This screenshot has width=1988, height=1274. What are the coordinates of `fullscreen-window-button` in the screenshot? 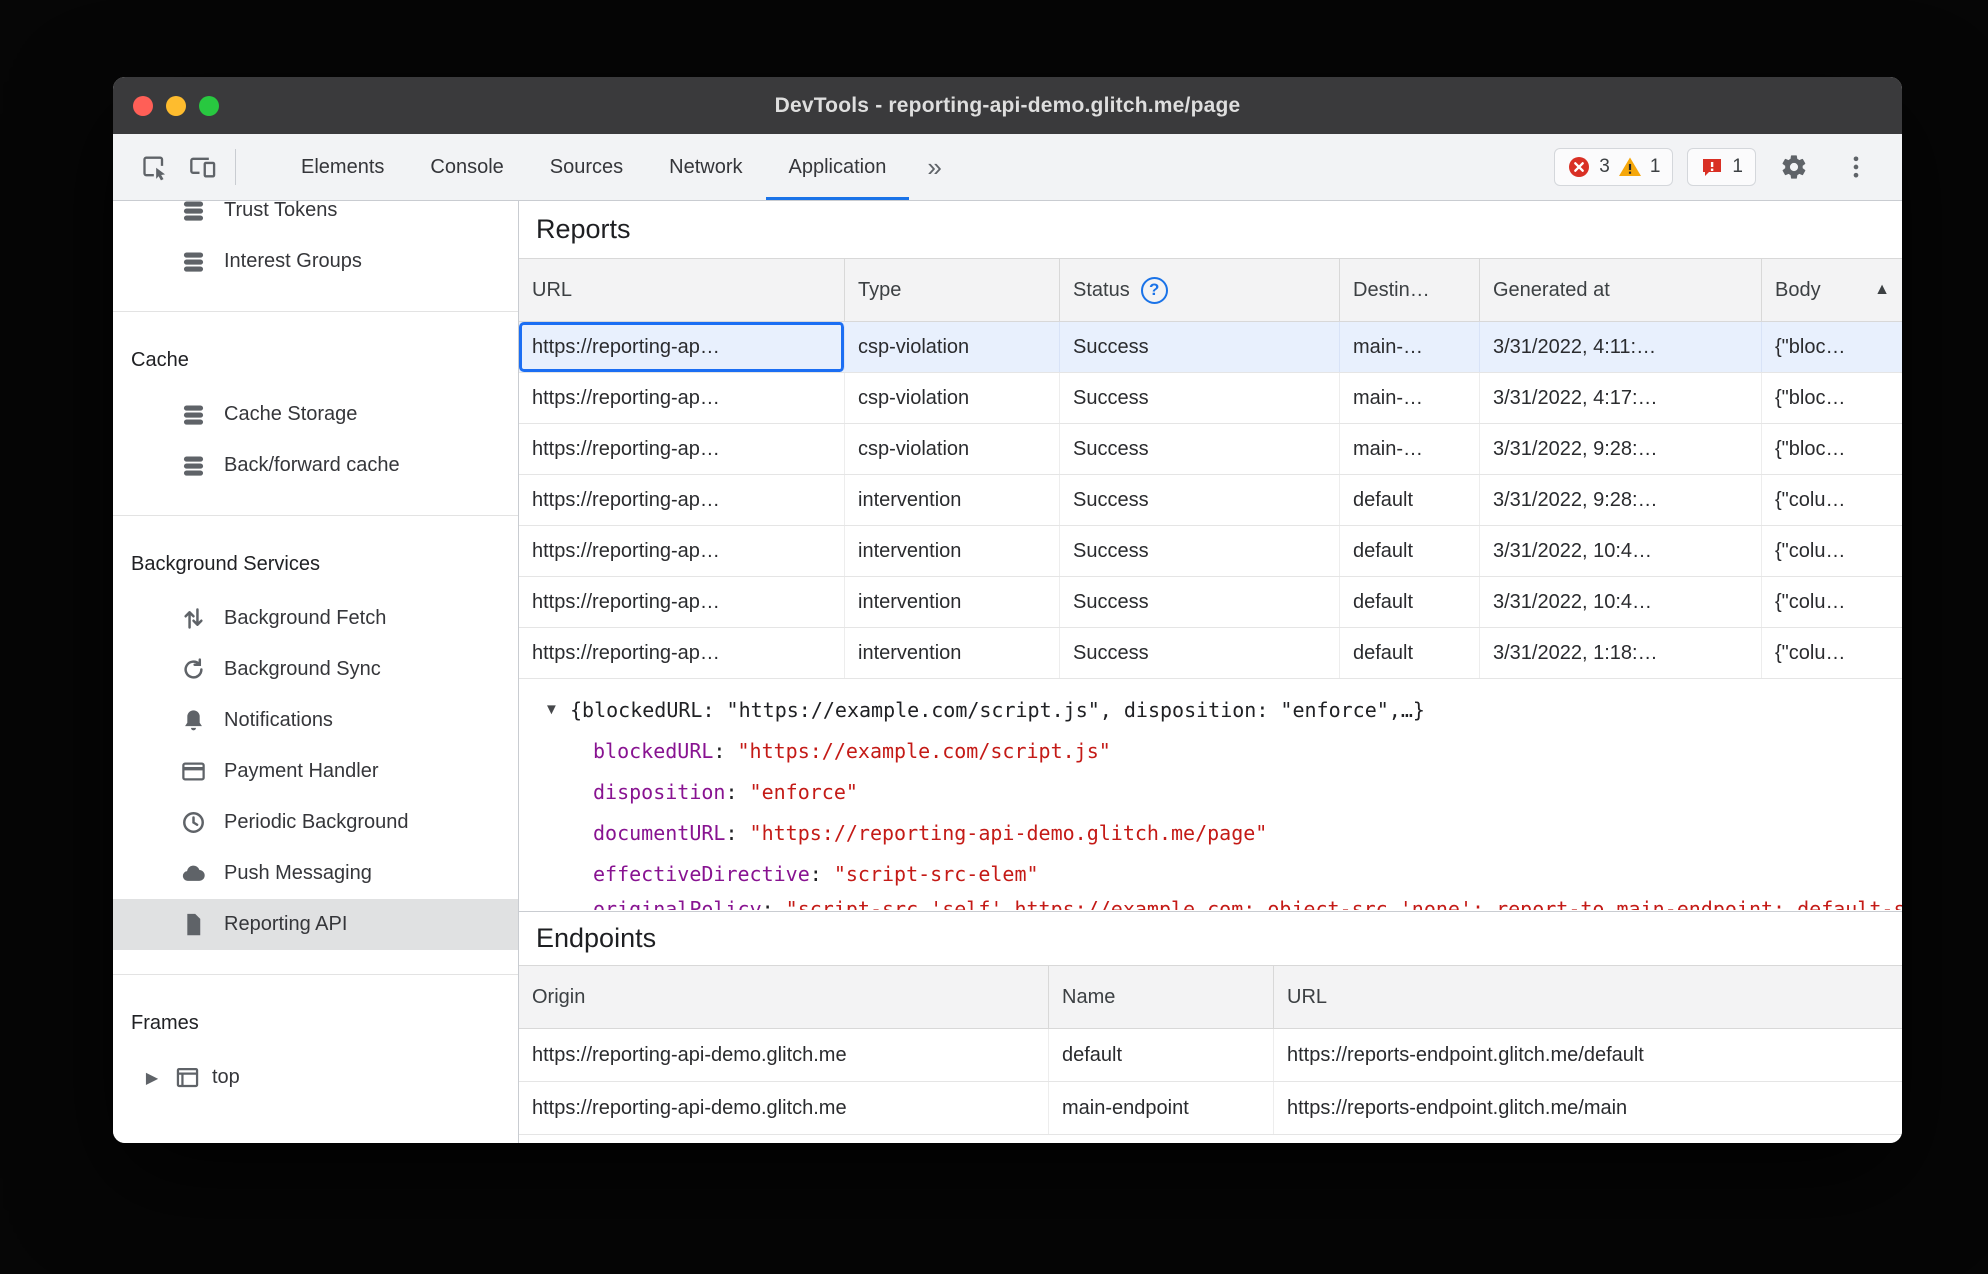 It's located at (209, 105).